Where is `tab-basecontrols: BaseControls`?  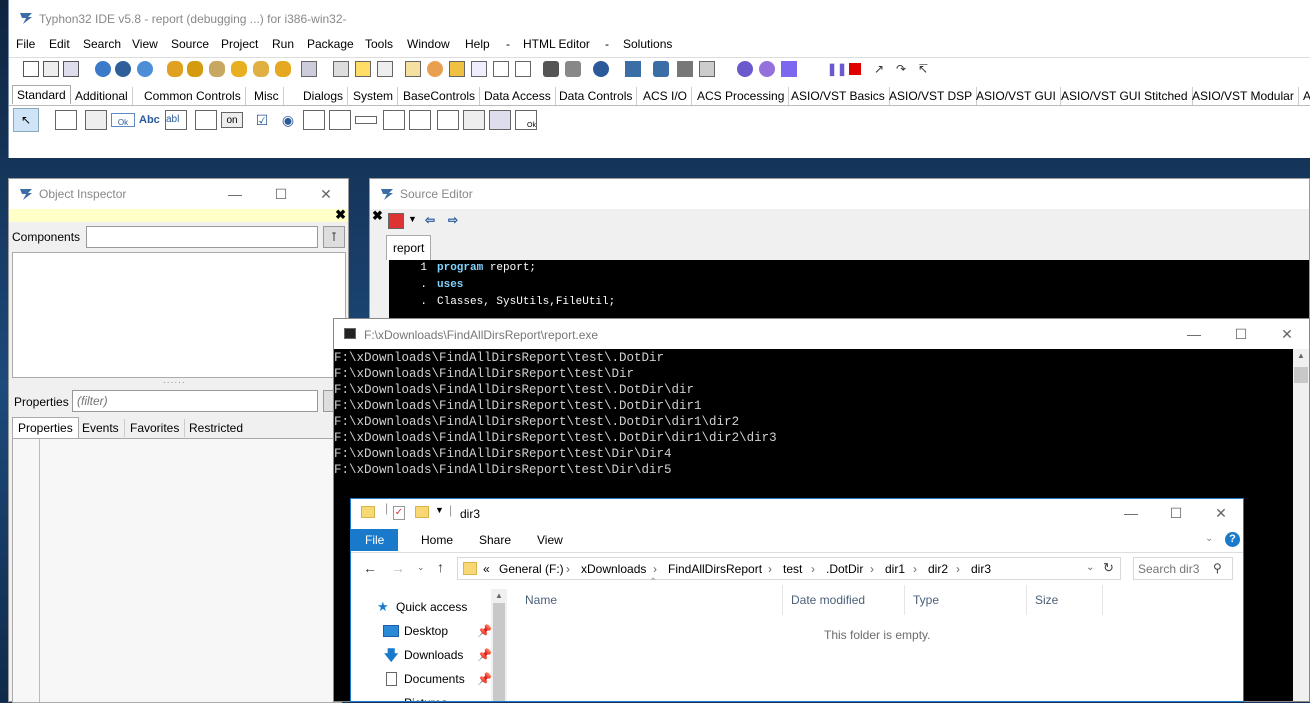 tab-basecontrols: BaseControls is located at coordinates (440, 96).